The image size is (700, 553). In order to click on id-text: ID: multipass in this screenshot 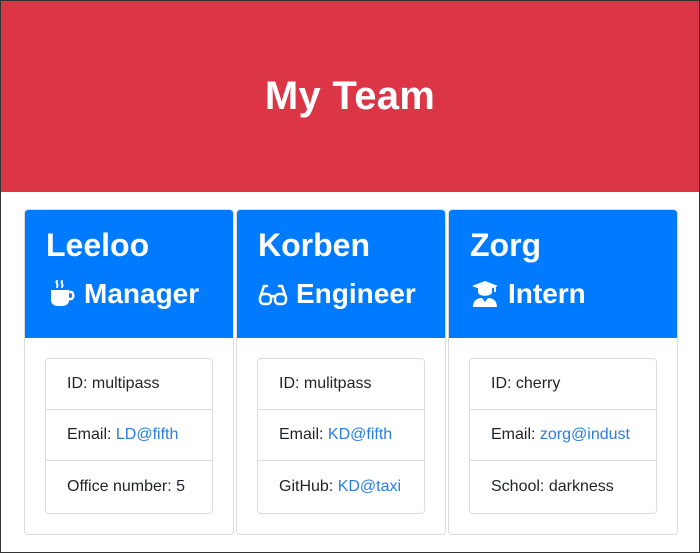, I will do `click(113, 383)`.